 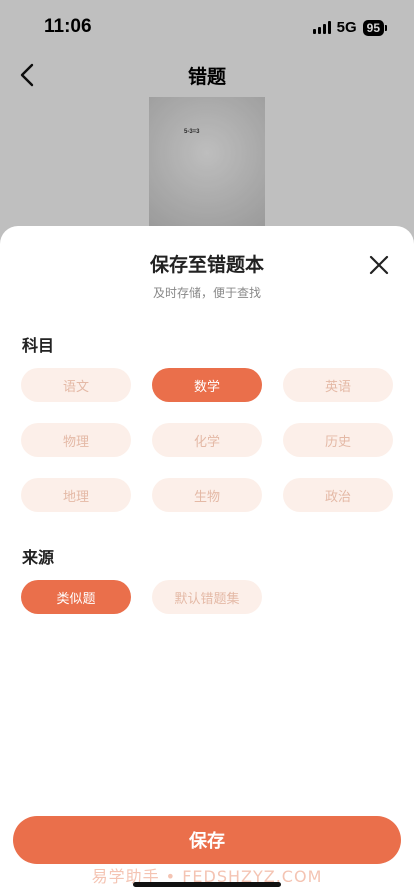 What do you see at coordinates (38, 557) in the screenshot?
I see `source-label: 来源` at bounding box center [38, 557].